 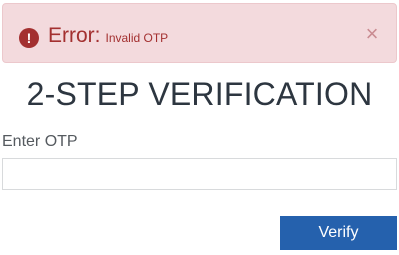 What do you see at coordinates (29, 38) in the screenshot?
I see `exclamation-circle-icon: !` at bounding box center [29, 38].